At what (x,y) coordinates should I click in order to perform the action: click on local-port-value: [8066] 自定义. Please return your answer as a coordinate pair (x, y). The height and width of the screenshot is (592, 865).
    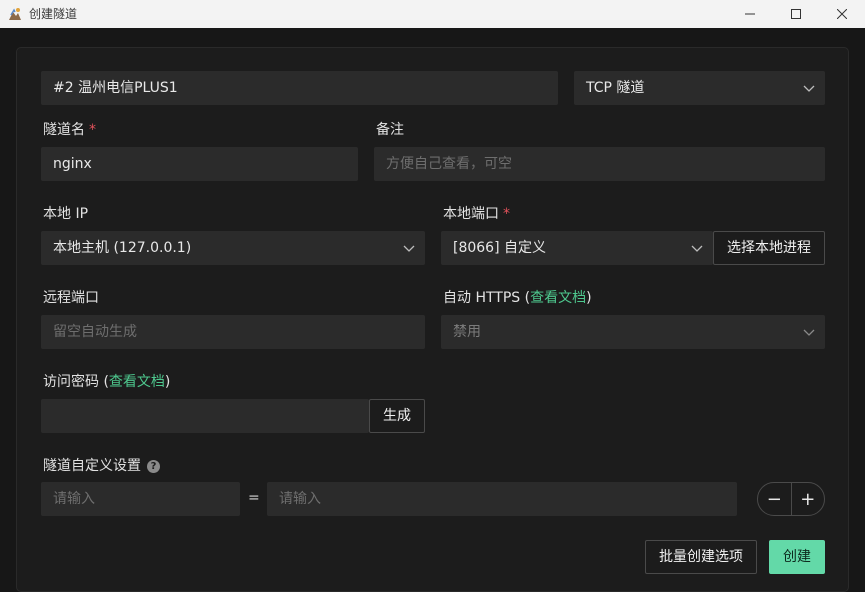
    Looking at the image, I should click on (500, 248).